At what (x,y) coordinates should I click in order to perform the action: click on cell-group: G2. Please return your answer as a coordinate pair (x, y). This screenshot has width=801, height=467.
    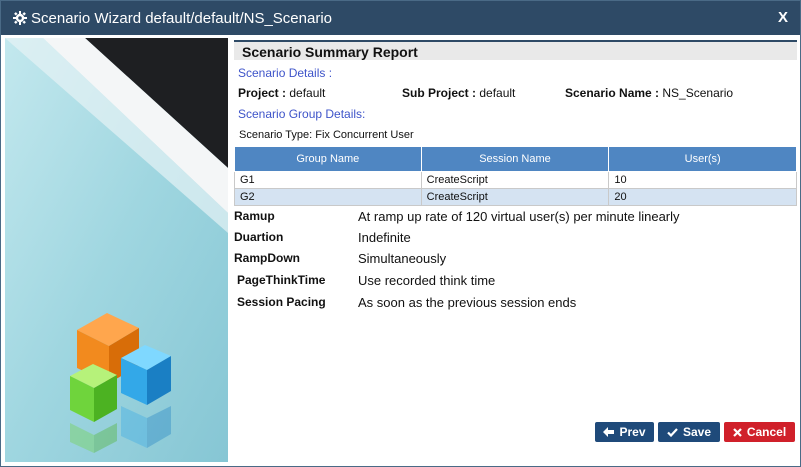
    Looking at the image, I should click on (328, 197).